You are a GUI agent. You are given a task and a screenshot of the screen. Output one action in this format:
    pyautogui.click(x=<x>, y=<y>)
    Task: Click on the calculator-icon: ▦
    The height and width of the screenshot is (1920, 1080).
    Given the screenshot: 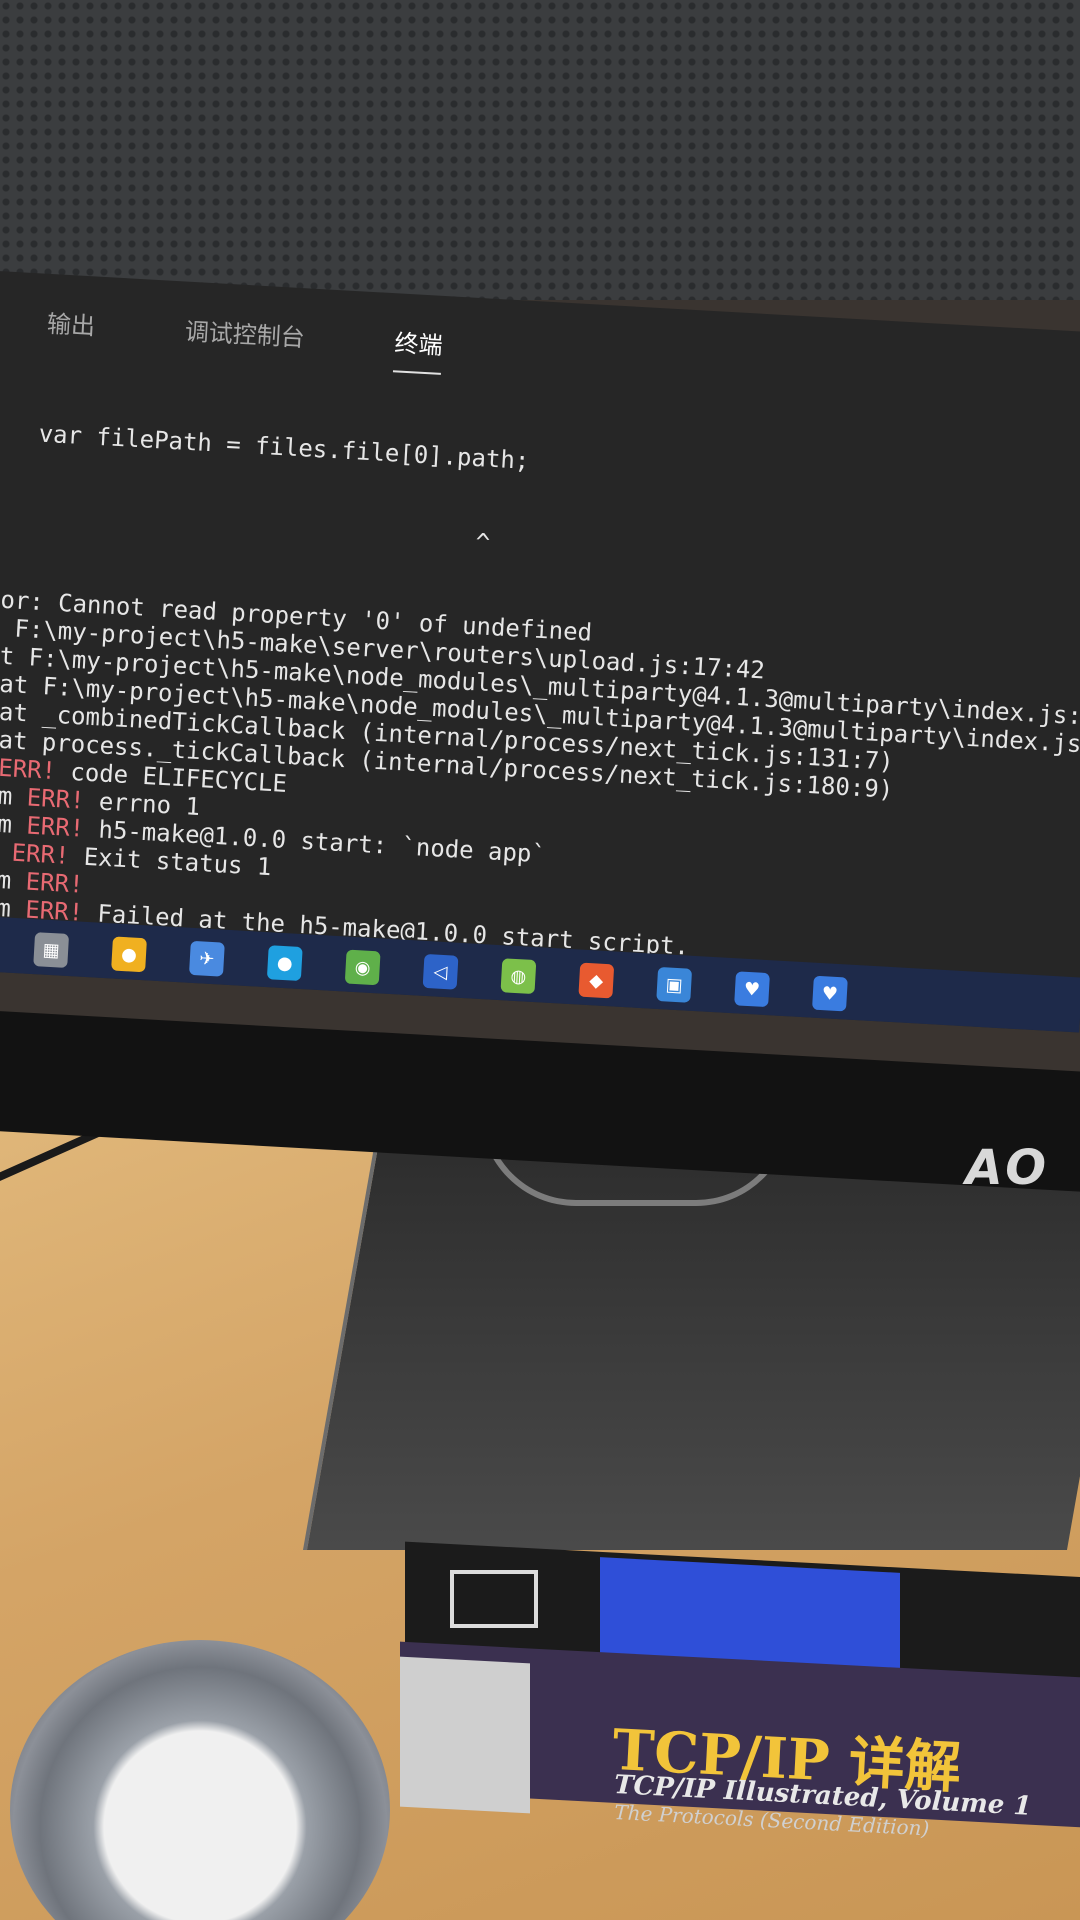 What is the action you would take?
    pyautogui.click(x=51, y=950)
    